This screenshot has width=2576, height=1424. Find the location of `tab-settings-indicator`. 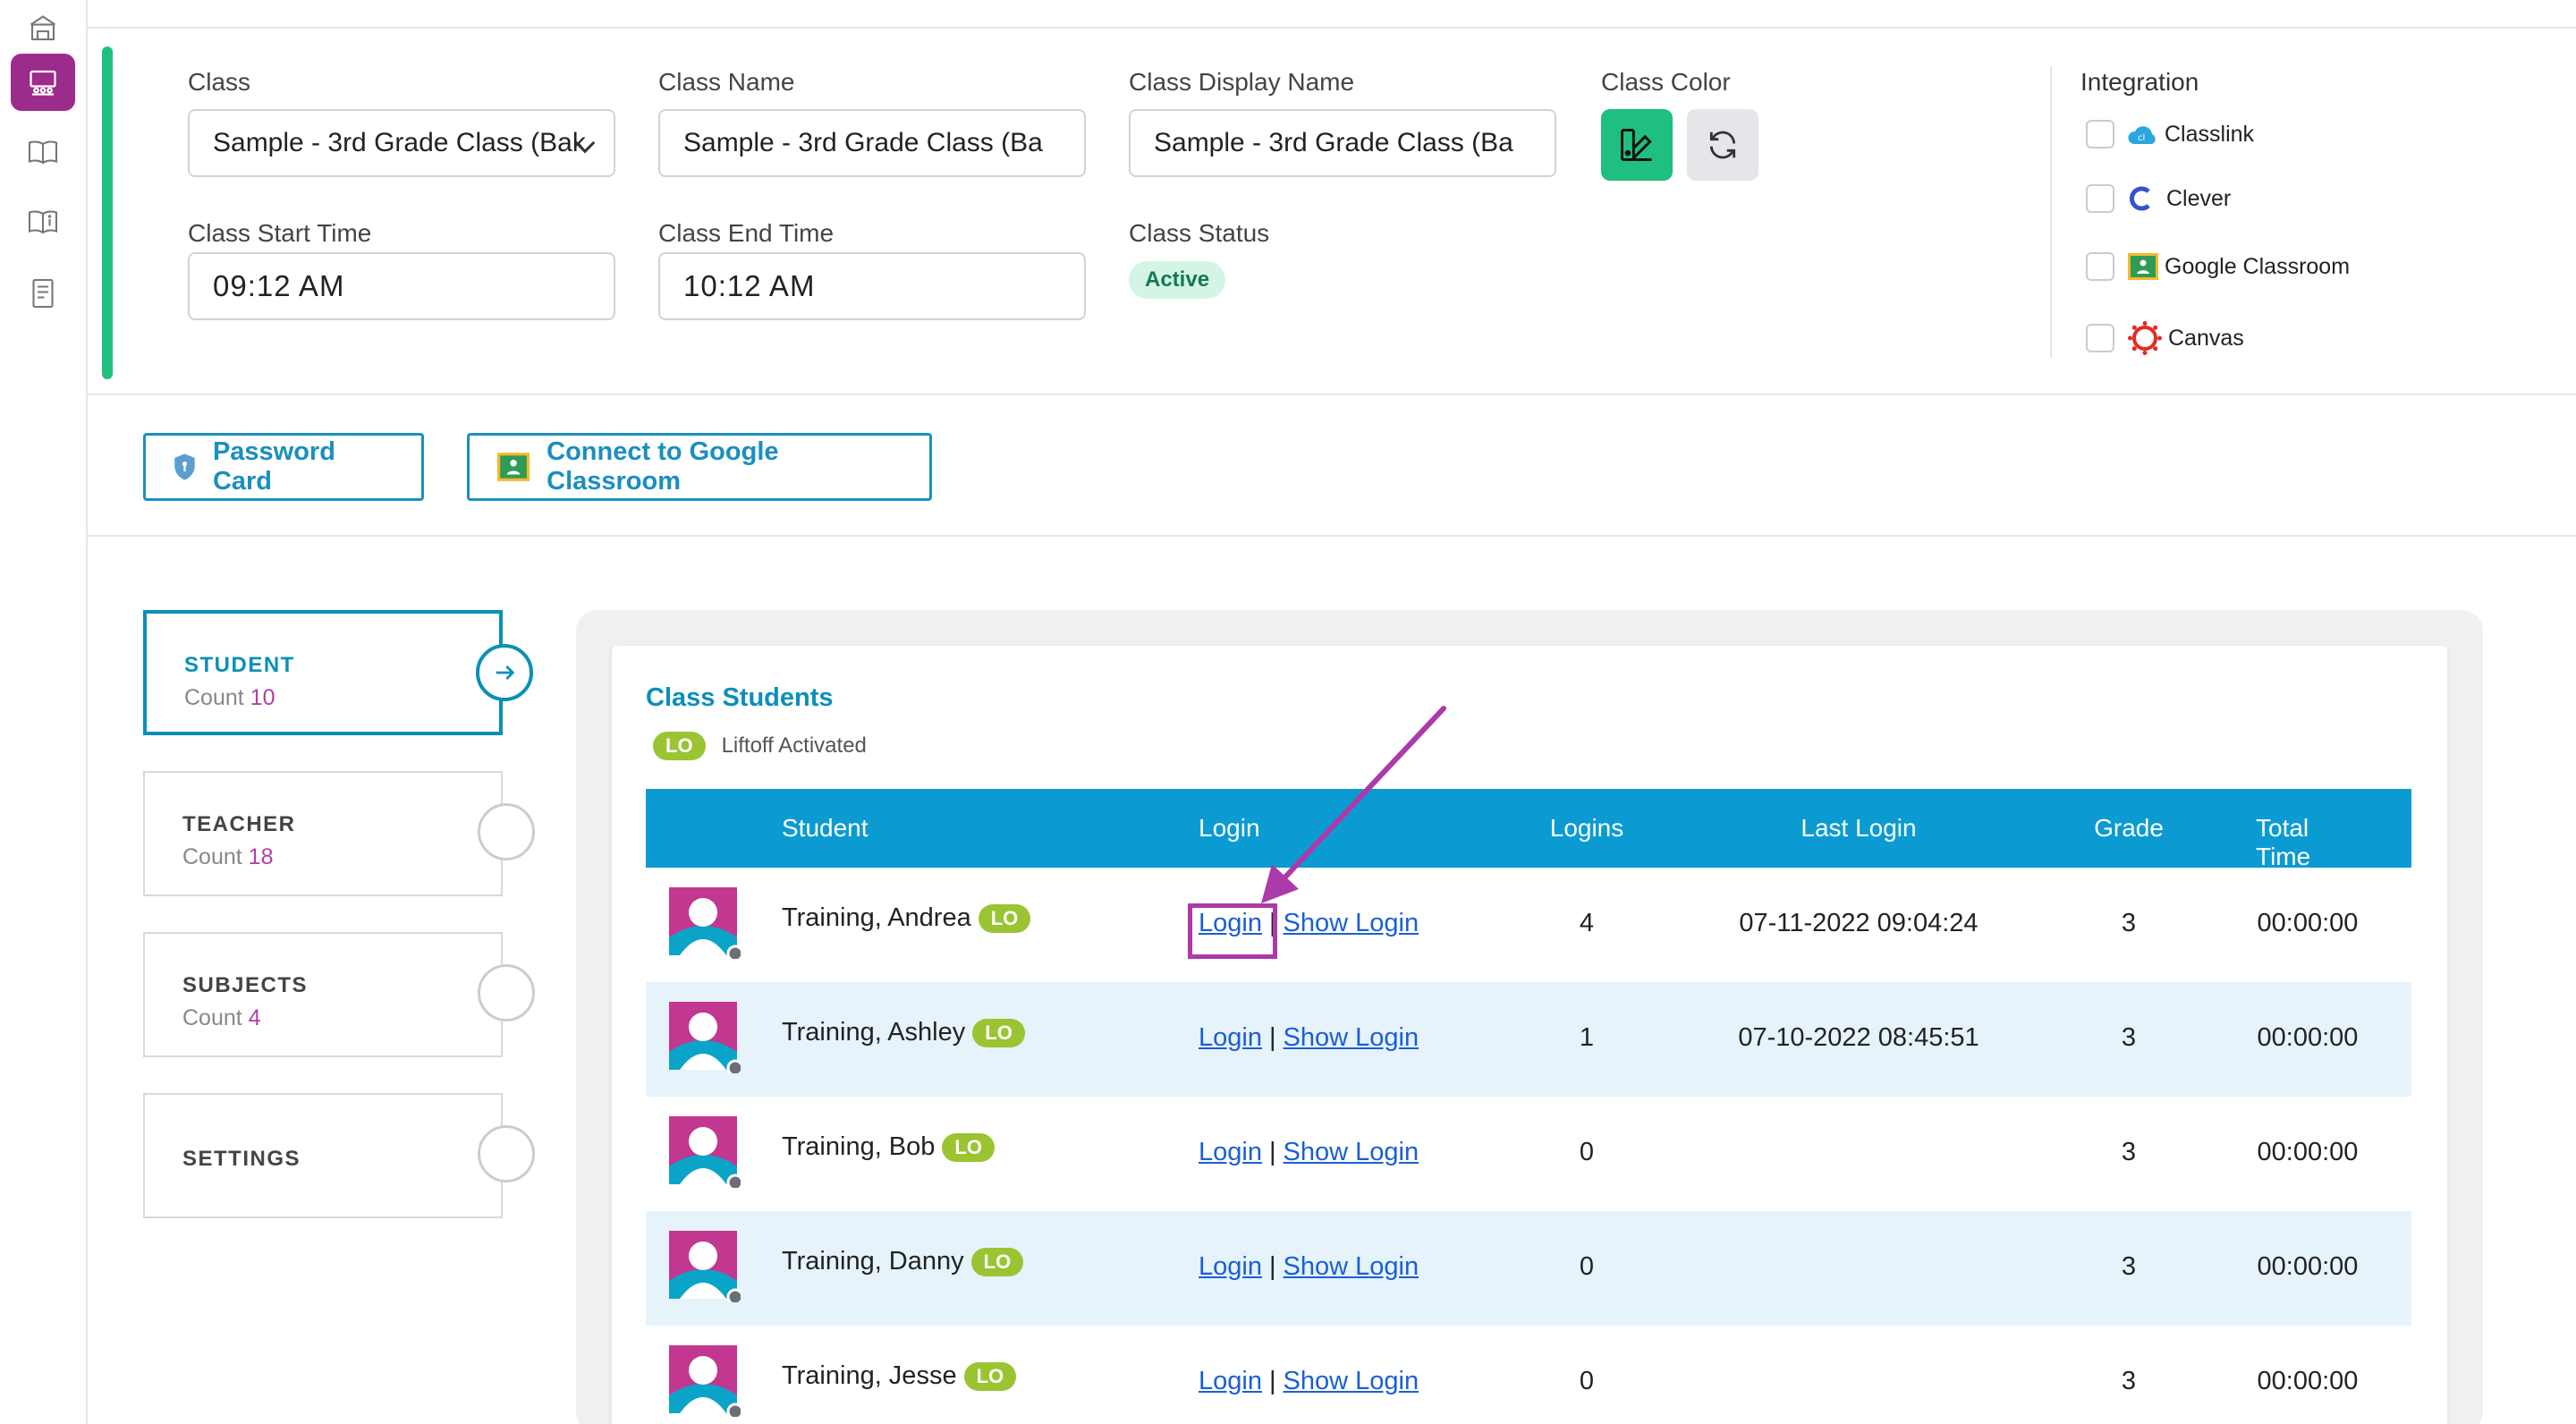

tab-settings-indicator is located at coordinates (506, 1153).